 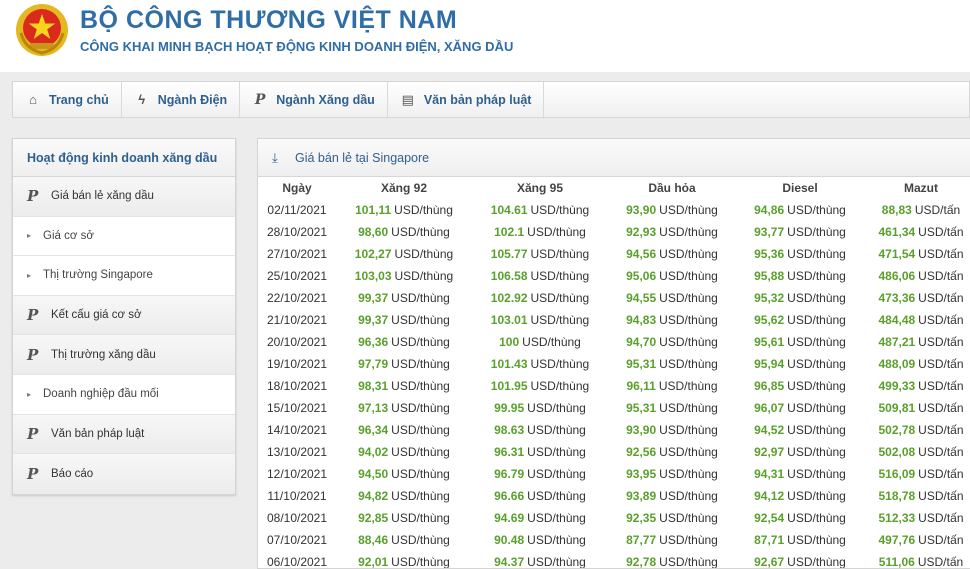 I want to click on nav-item-petroleum: P Ngành Xăng dầu, so click(x=314, y=99).